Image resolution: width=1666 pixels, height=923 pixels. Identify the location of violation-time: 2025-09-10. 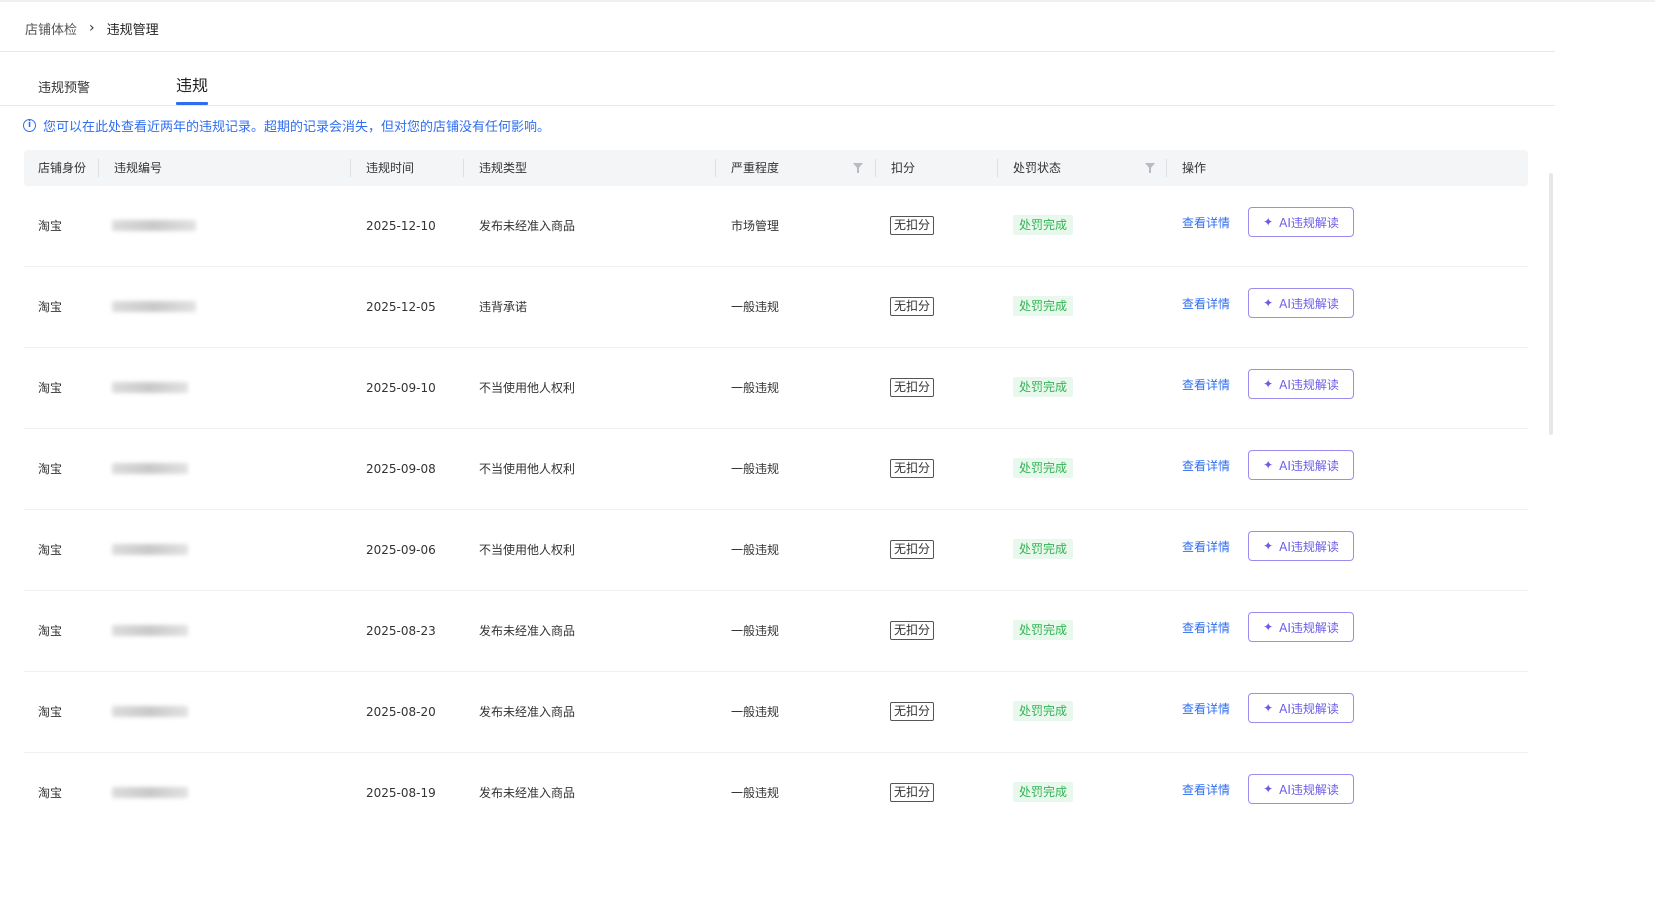
(401, 388).